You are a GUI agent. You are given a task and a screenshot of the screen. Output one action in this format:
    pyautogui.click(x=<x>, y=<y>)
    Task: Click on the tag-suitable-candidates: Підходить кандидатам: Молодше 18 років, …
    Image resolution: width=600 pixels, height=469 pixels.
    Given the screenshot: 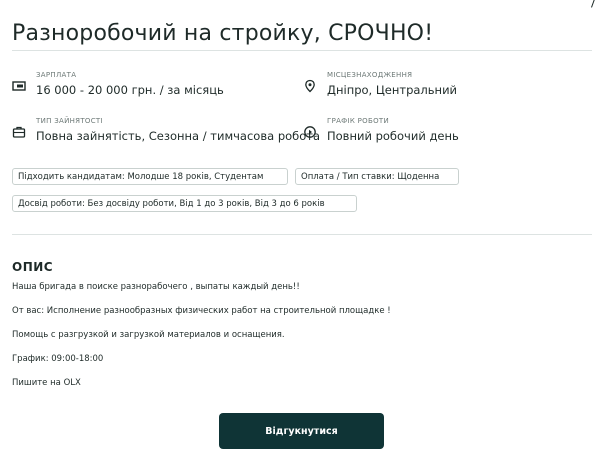 What is the action you would take?
    pyautogui.click(x=150, y=176)
    